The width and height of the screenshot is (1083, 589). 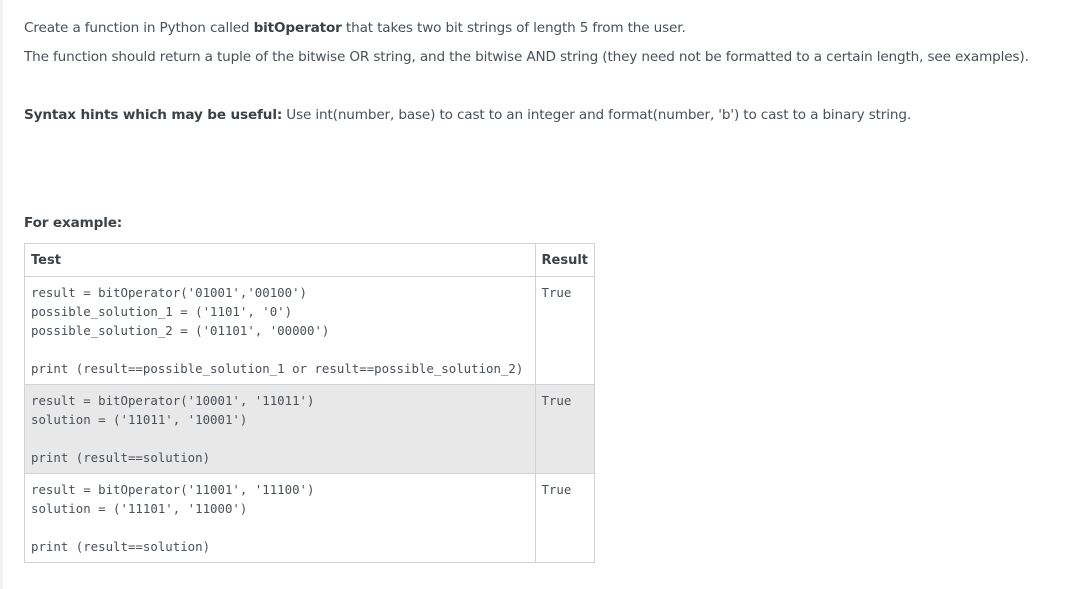 What do you see at coordinates (297, 28) in the screenshot?
I see `function-name: bitOperator` at bounding box center [297, 28].